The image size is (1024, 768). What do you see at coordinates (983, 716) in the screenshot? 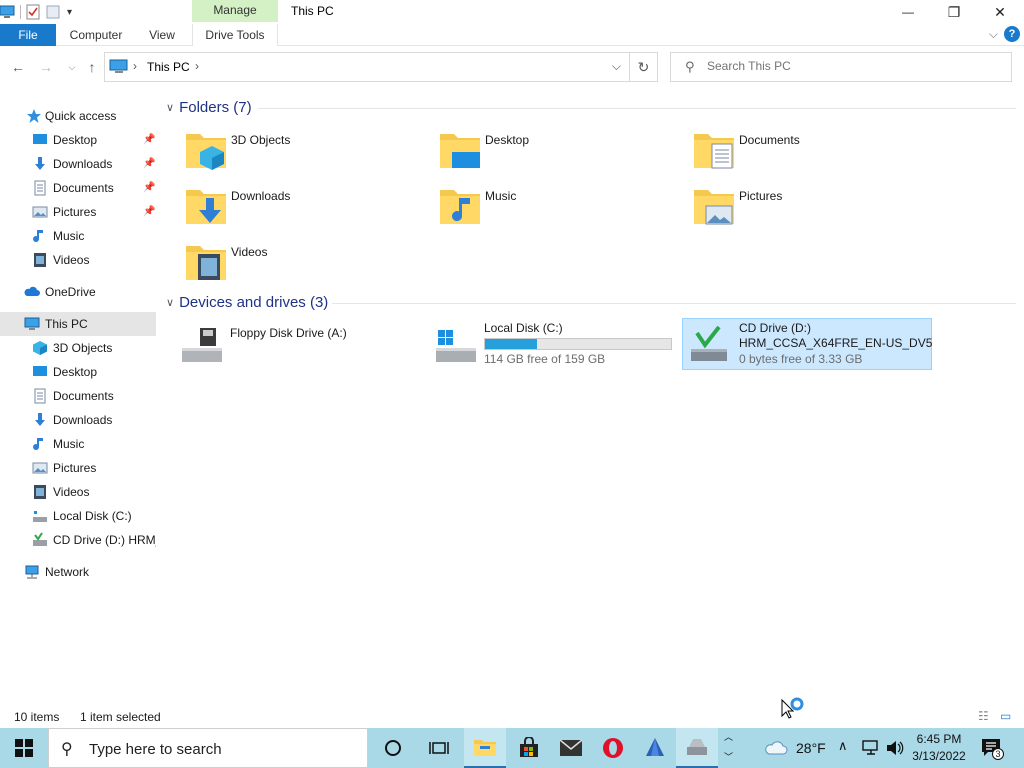
I see `details-view-icon: ☷` at bounding box center [983, 716].